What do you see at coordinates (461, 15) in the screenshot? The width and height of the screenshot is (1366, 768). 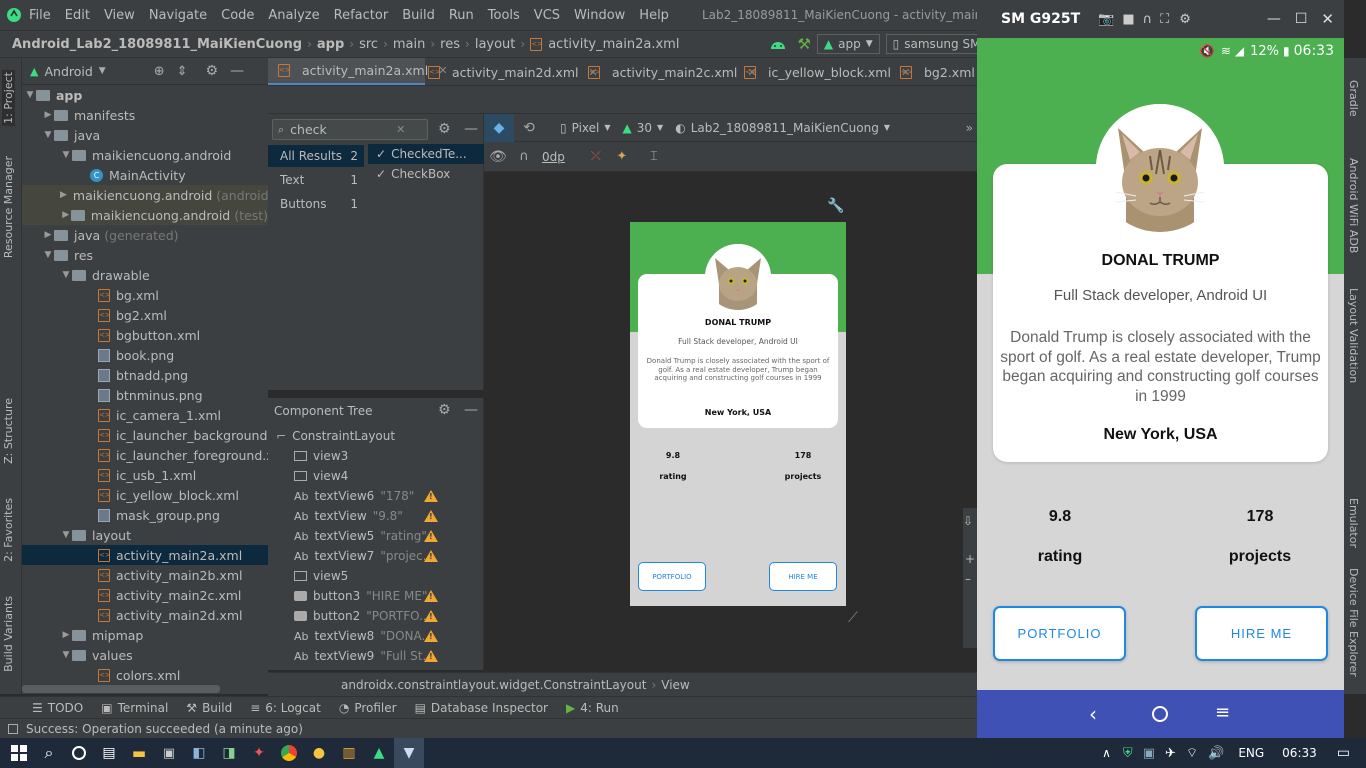 I see `menu-run: Run` at bounding box center [461, 15].